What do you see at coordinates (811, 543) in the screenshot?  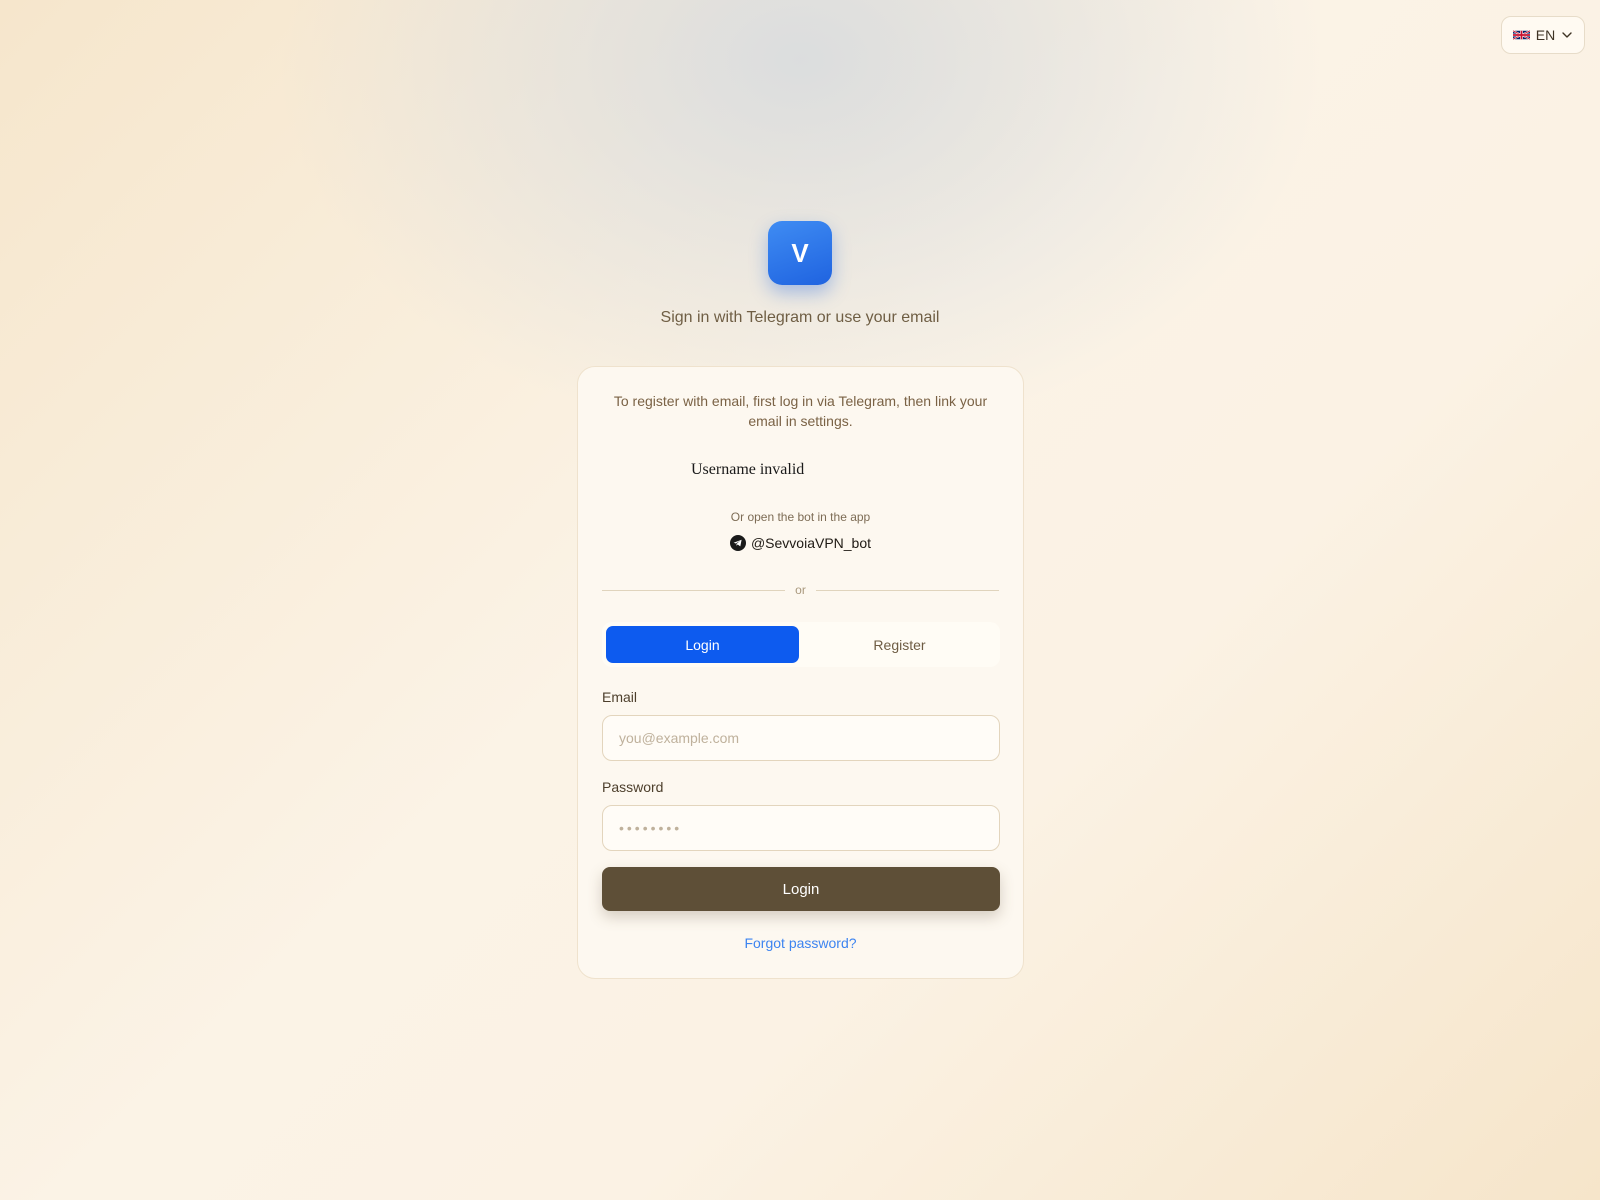 I see `bot-handle: @SevvoiaVPN_bot` at bounding box center [811, 543].